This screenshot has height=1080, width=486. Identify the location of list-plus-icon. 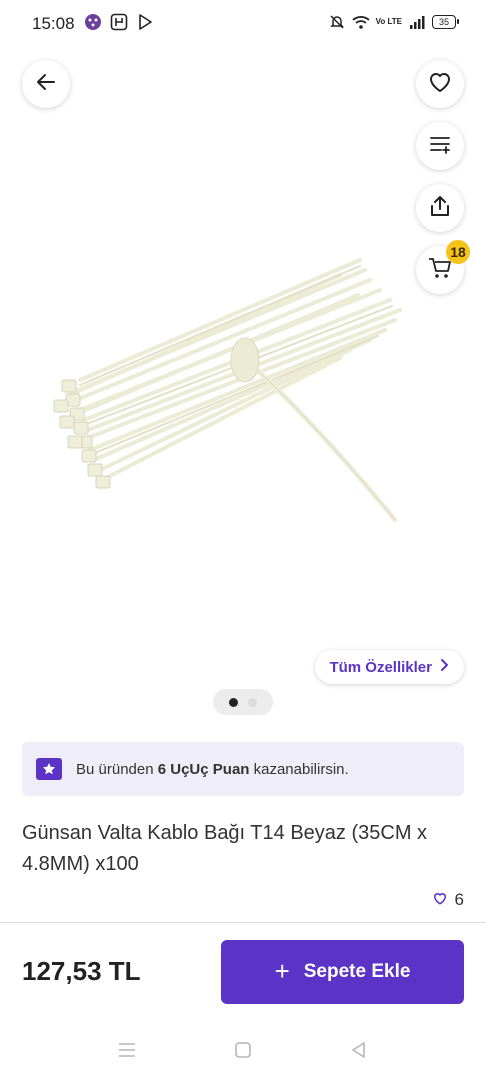
(440, 146).